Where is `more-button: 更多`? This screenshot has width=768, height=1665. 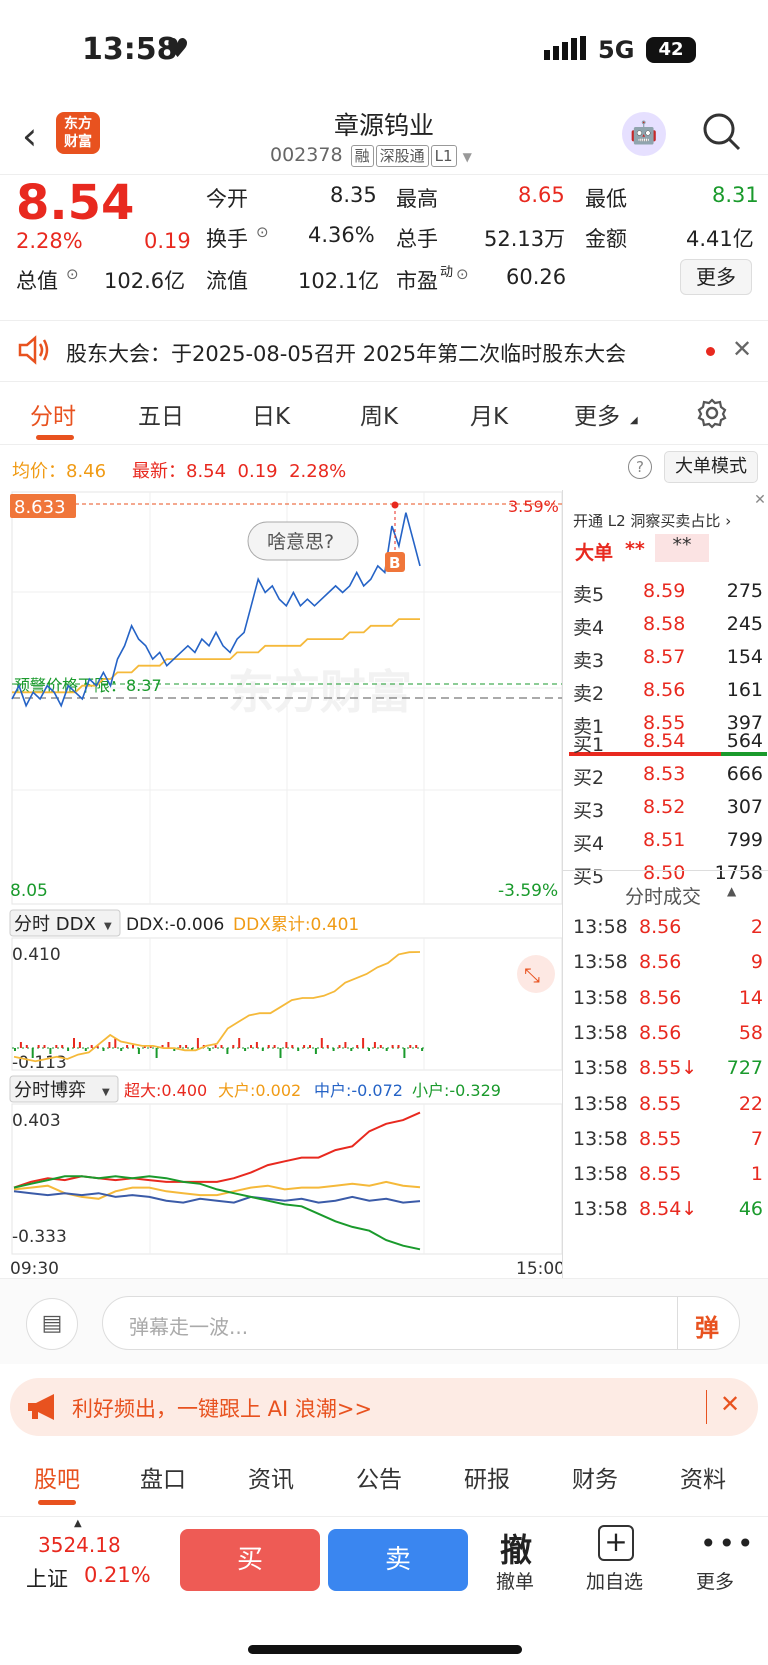
more-button: 更多 is located at coordinates (716, 277).